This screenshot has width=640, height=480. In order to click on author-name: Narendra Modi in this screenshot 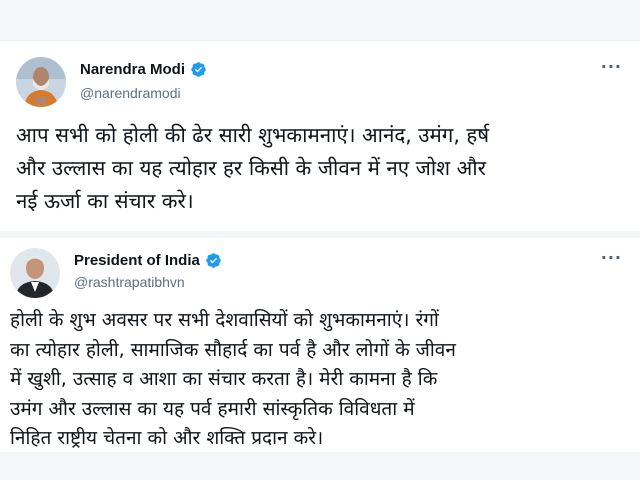, I will do `click(132, 69)`.